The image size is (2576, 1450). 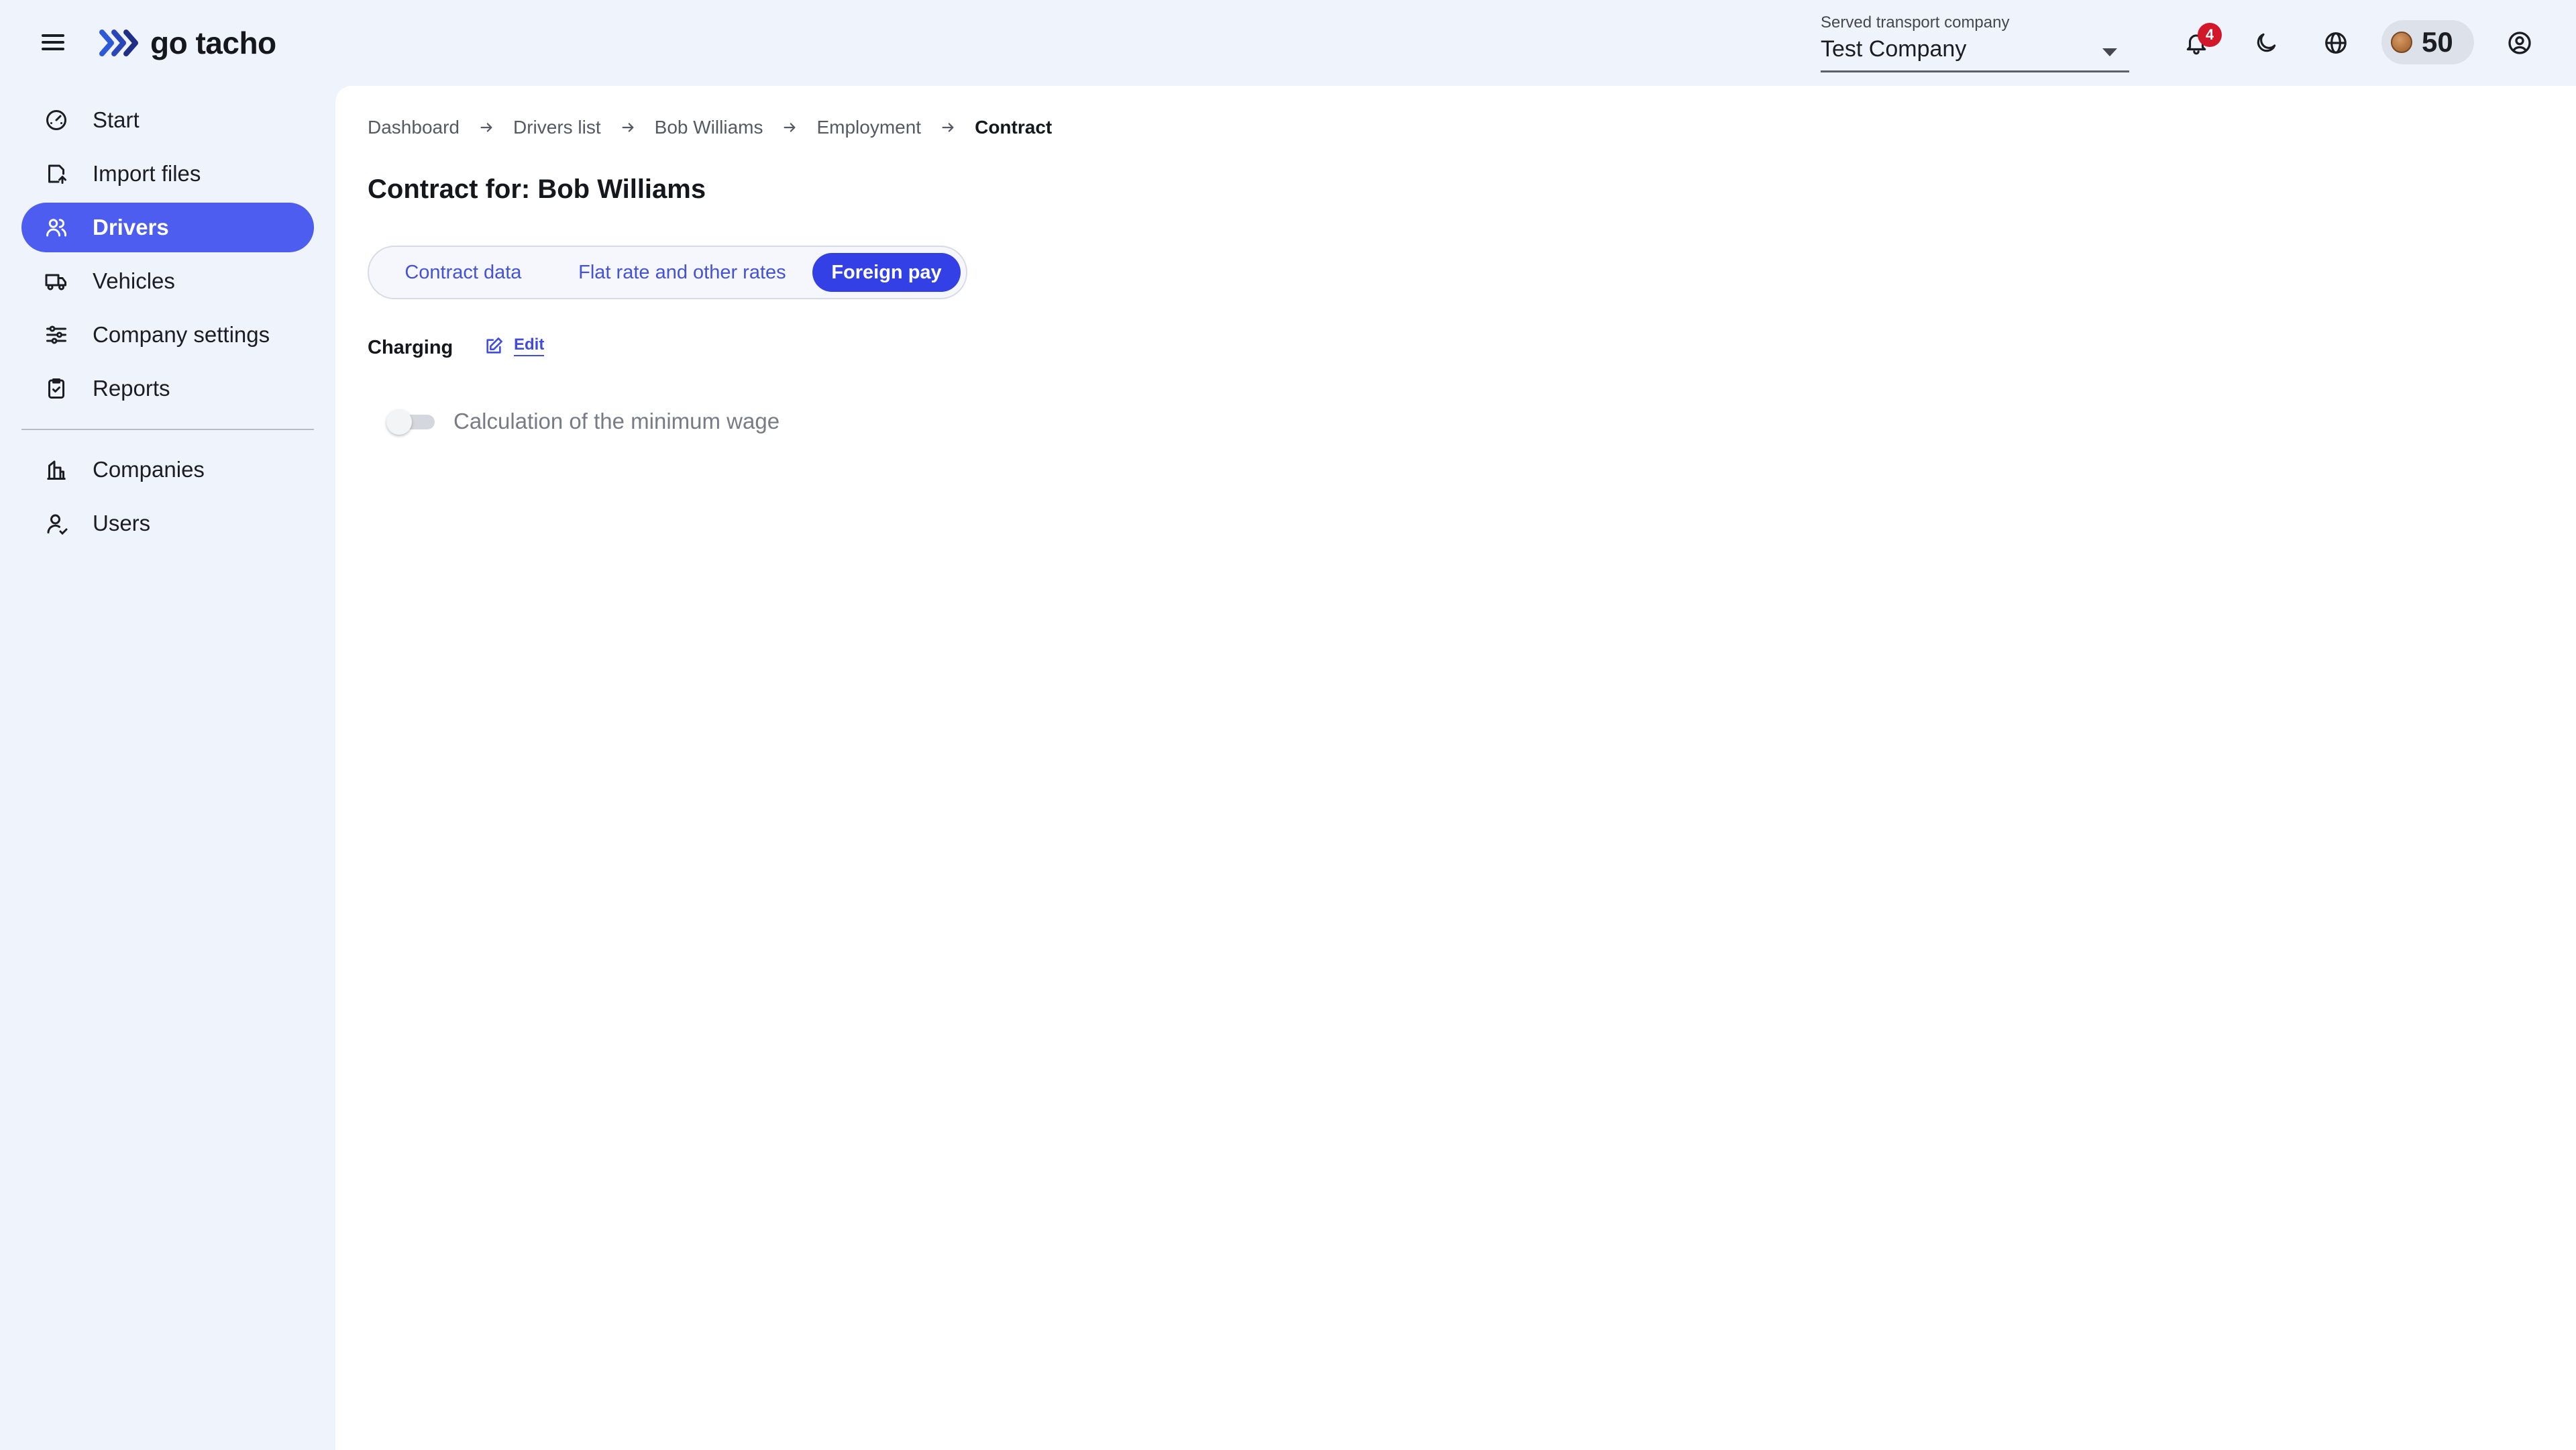 I want to click on sidebar-item-import-files: Import files, so click(x=167, y=174).